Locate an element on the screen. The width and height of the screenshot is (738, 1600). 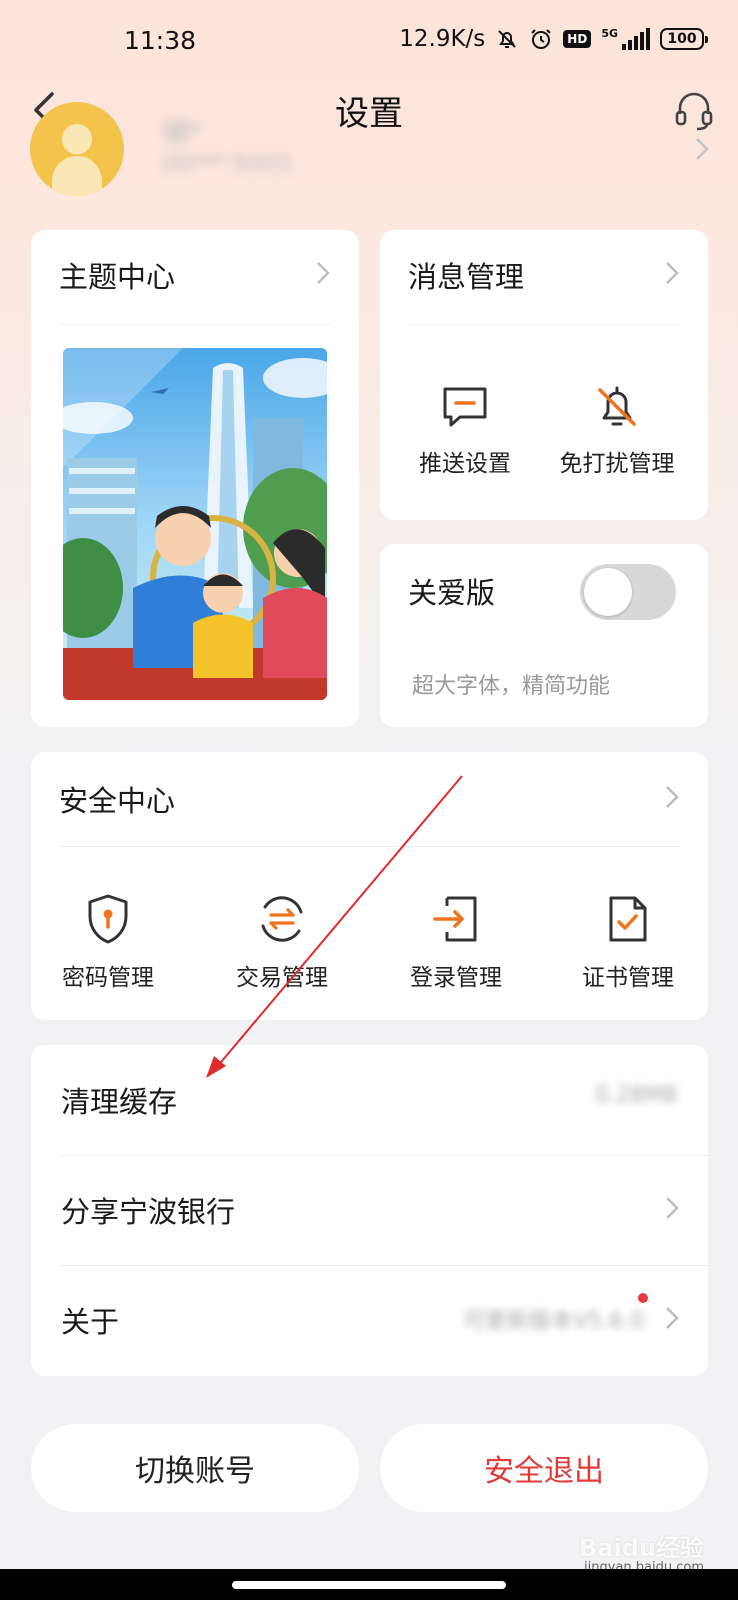
network-speed: 12.9K/s is located at coordinates (442, 39).